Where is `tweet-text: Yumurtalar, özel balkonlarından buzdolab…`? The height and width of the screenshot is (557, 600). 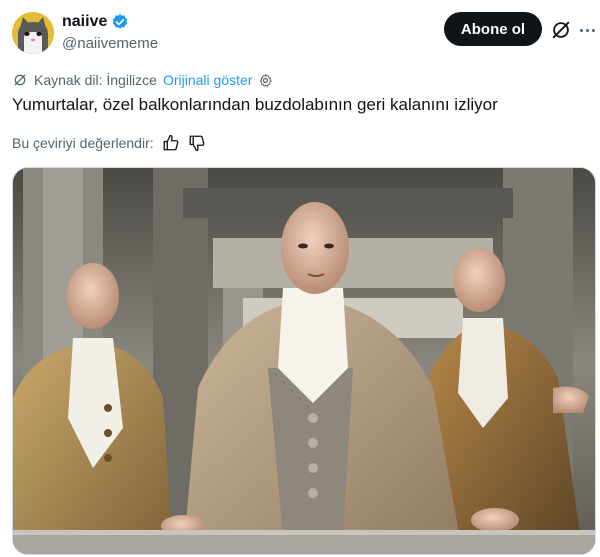
tweet-text: Yumurtalar, özel balkonlarından buzdolab… is located at coordinates (255, 104).